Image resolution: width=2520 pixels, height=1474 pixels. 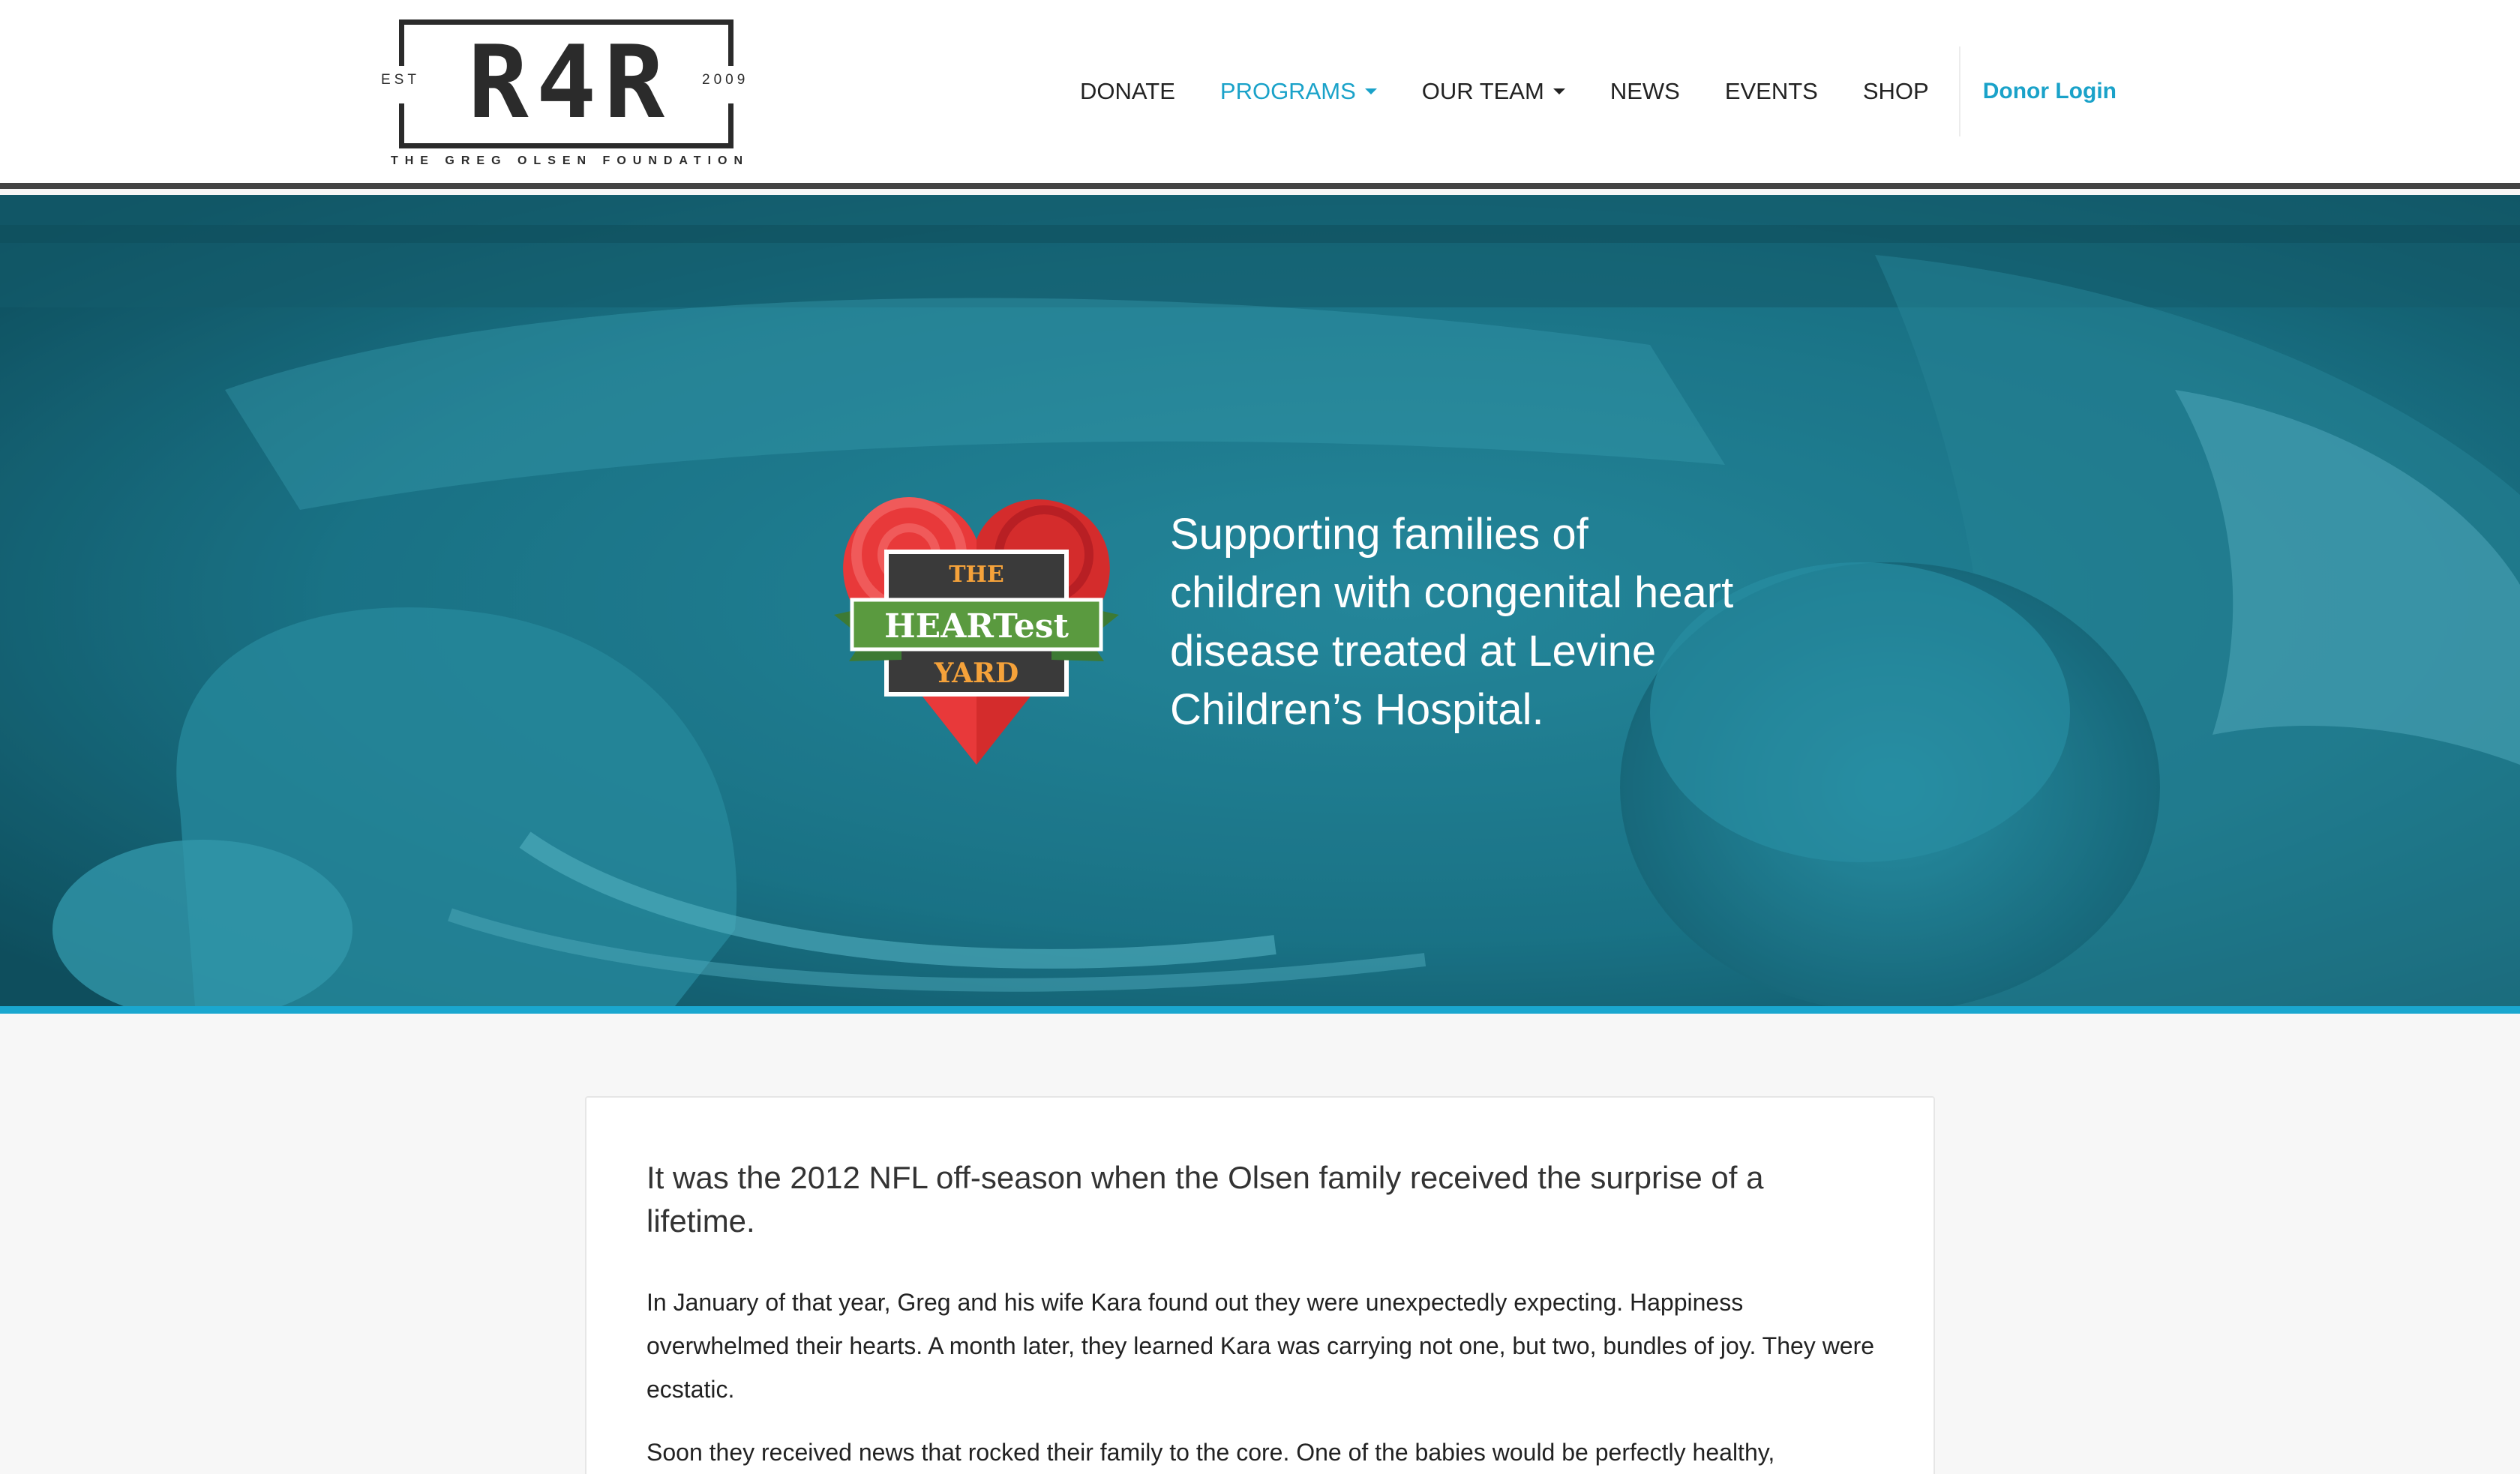 What do you see at coordinates (570, 160) in the screenshot?
I see `logo-tagline: THE GREG OLSEN FOUNDATION` at bounding box center [570, 160].